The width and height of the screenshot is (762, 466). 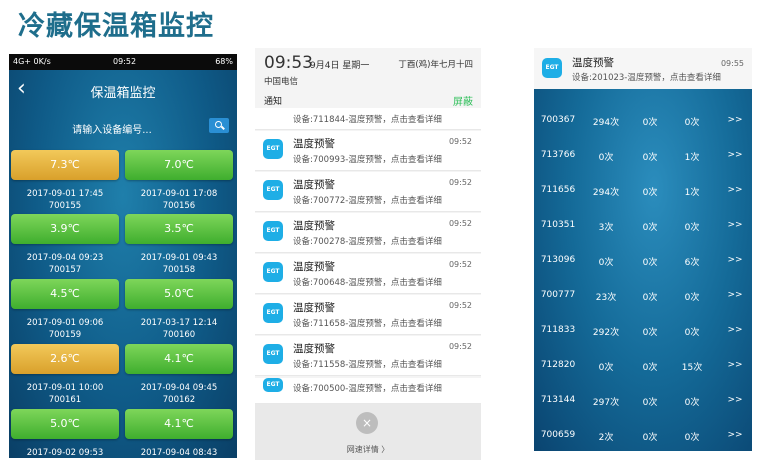 What do you see at coordinates (606, 123) in the screenshot?
I see `count-cell: 294次` at bounding box center [606, 123].